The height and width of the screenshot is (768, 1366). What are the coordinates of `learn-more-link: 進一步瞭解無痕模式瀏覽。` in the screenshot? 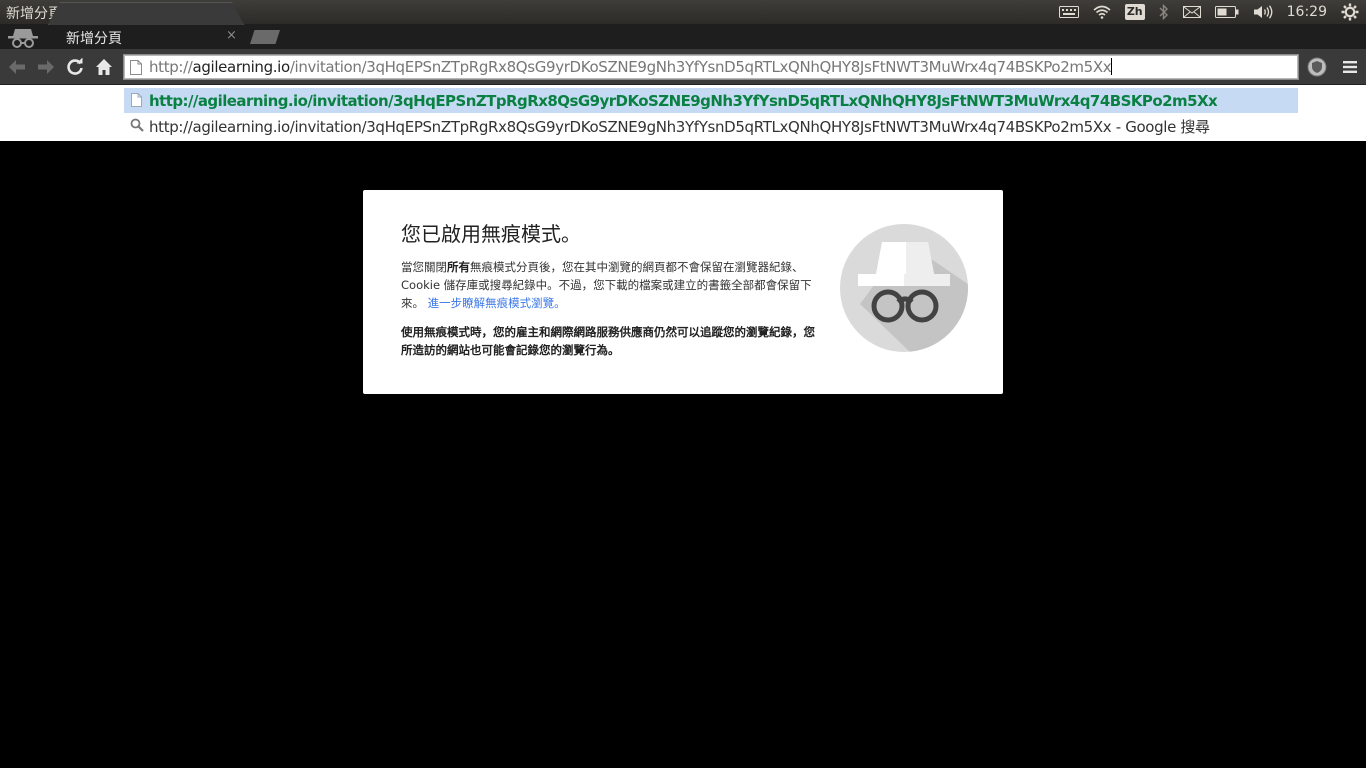 It's located at (497, 303).